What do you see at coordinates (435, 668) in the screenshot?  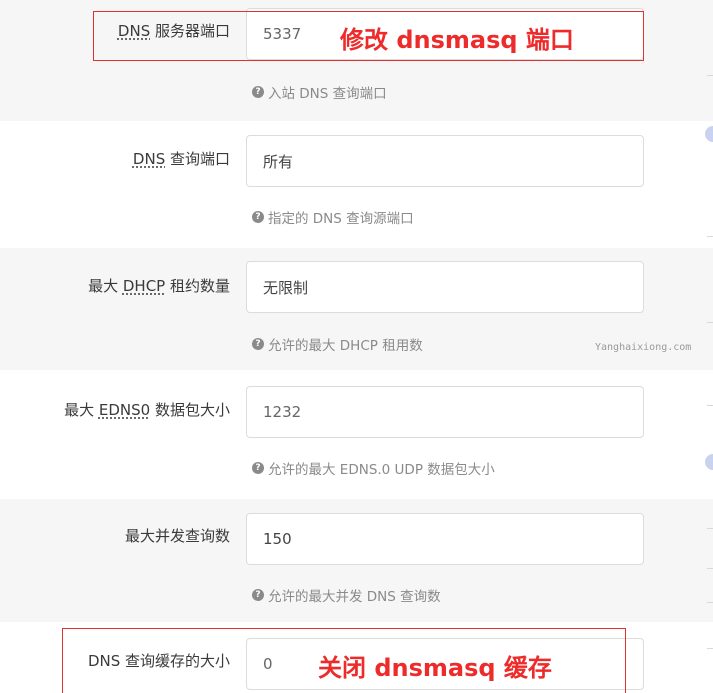 I see `annotation-text-cache: 关闭 dnsmasq 缓存` at bounding box center [435, 668].